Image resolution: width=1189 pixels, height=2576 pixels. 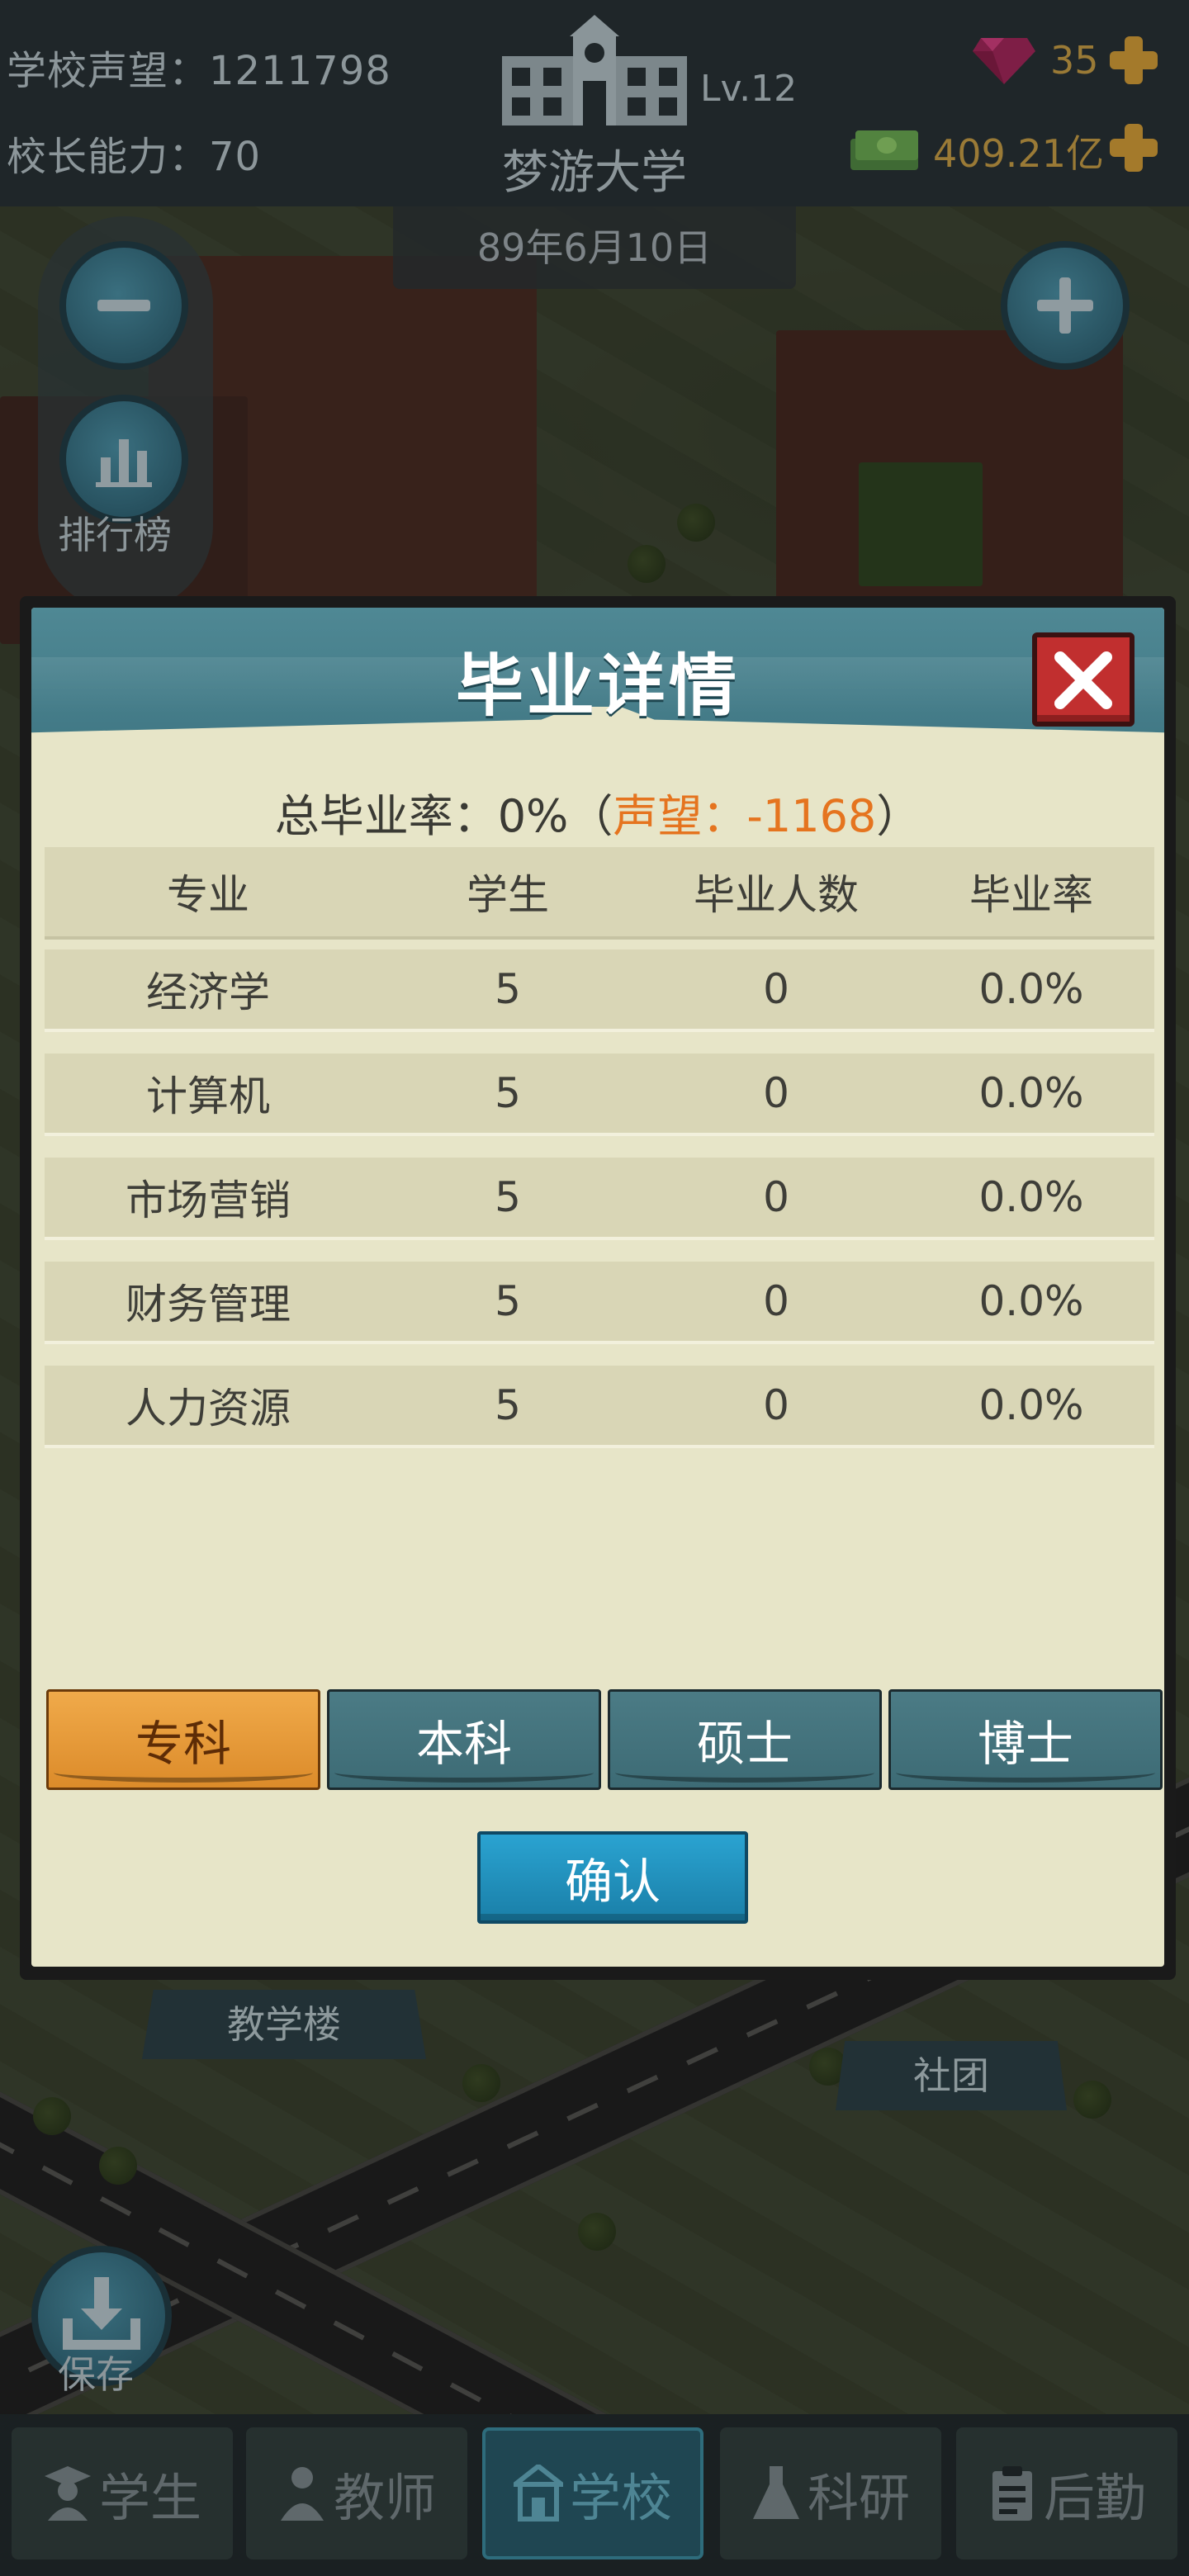 I want to click on zoom-out-button, so click(x=123, y=305).